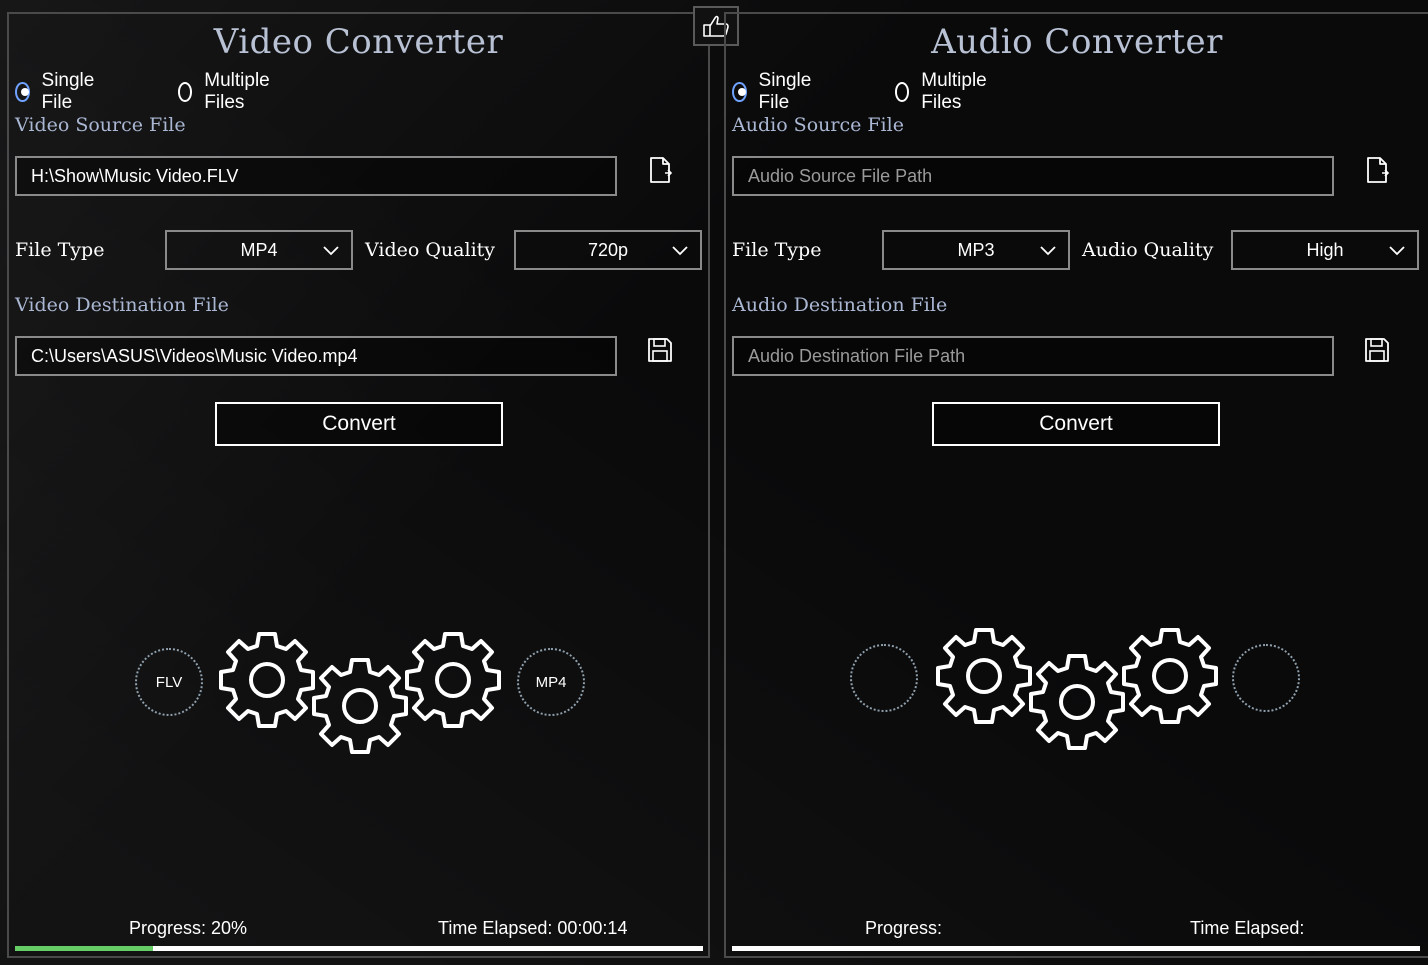 Image resolution: width=1428 pixels, height=965 pixels. Describe the element at coordinates (358, 42) in the screenshot. I see `video-converter-title: Video Converter` at that location.